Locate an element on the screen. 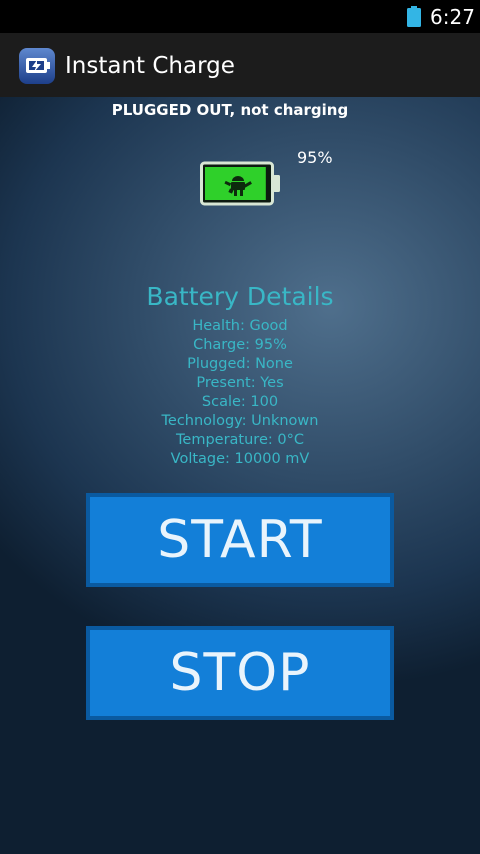 The width and height of the screenshot is (480, 854). stop-button-label: STOP is located at coordinates (240, 673).